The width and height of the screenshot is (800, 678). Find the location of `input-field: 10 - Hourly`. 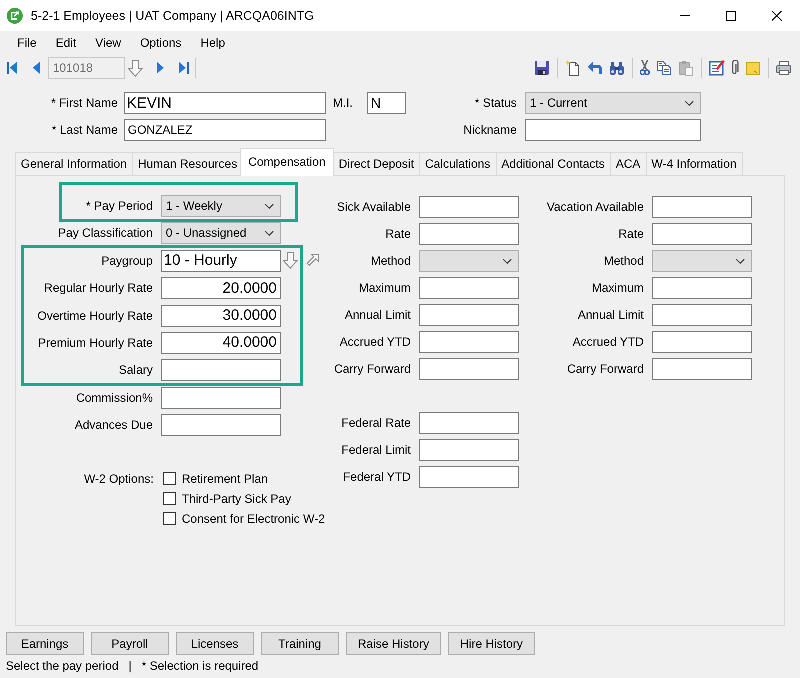

input-field: 10 - Hourly is located at coordinates (221, 261).